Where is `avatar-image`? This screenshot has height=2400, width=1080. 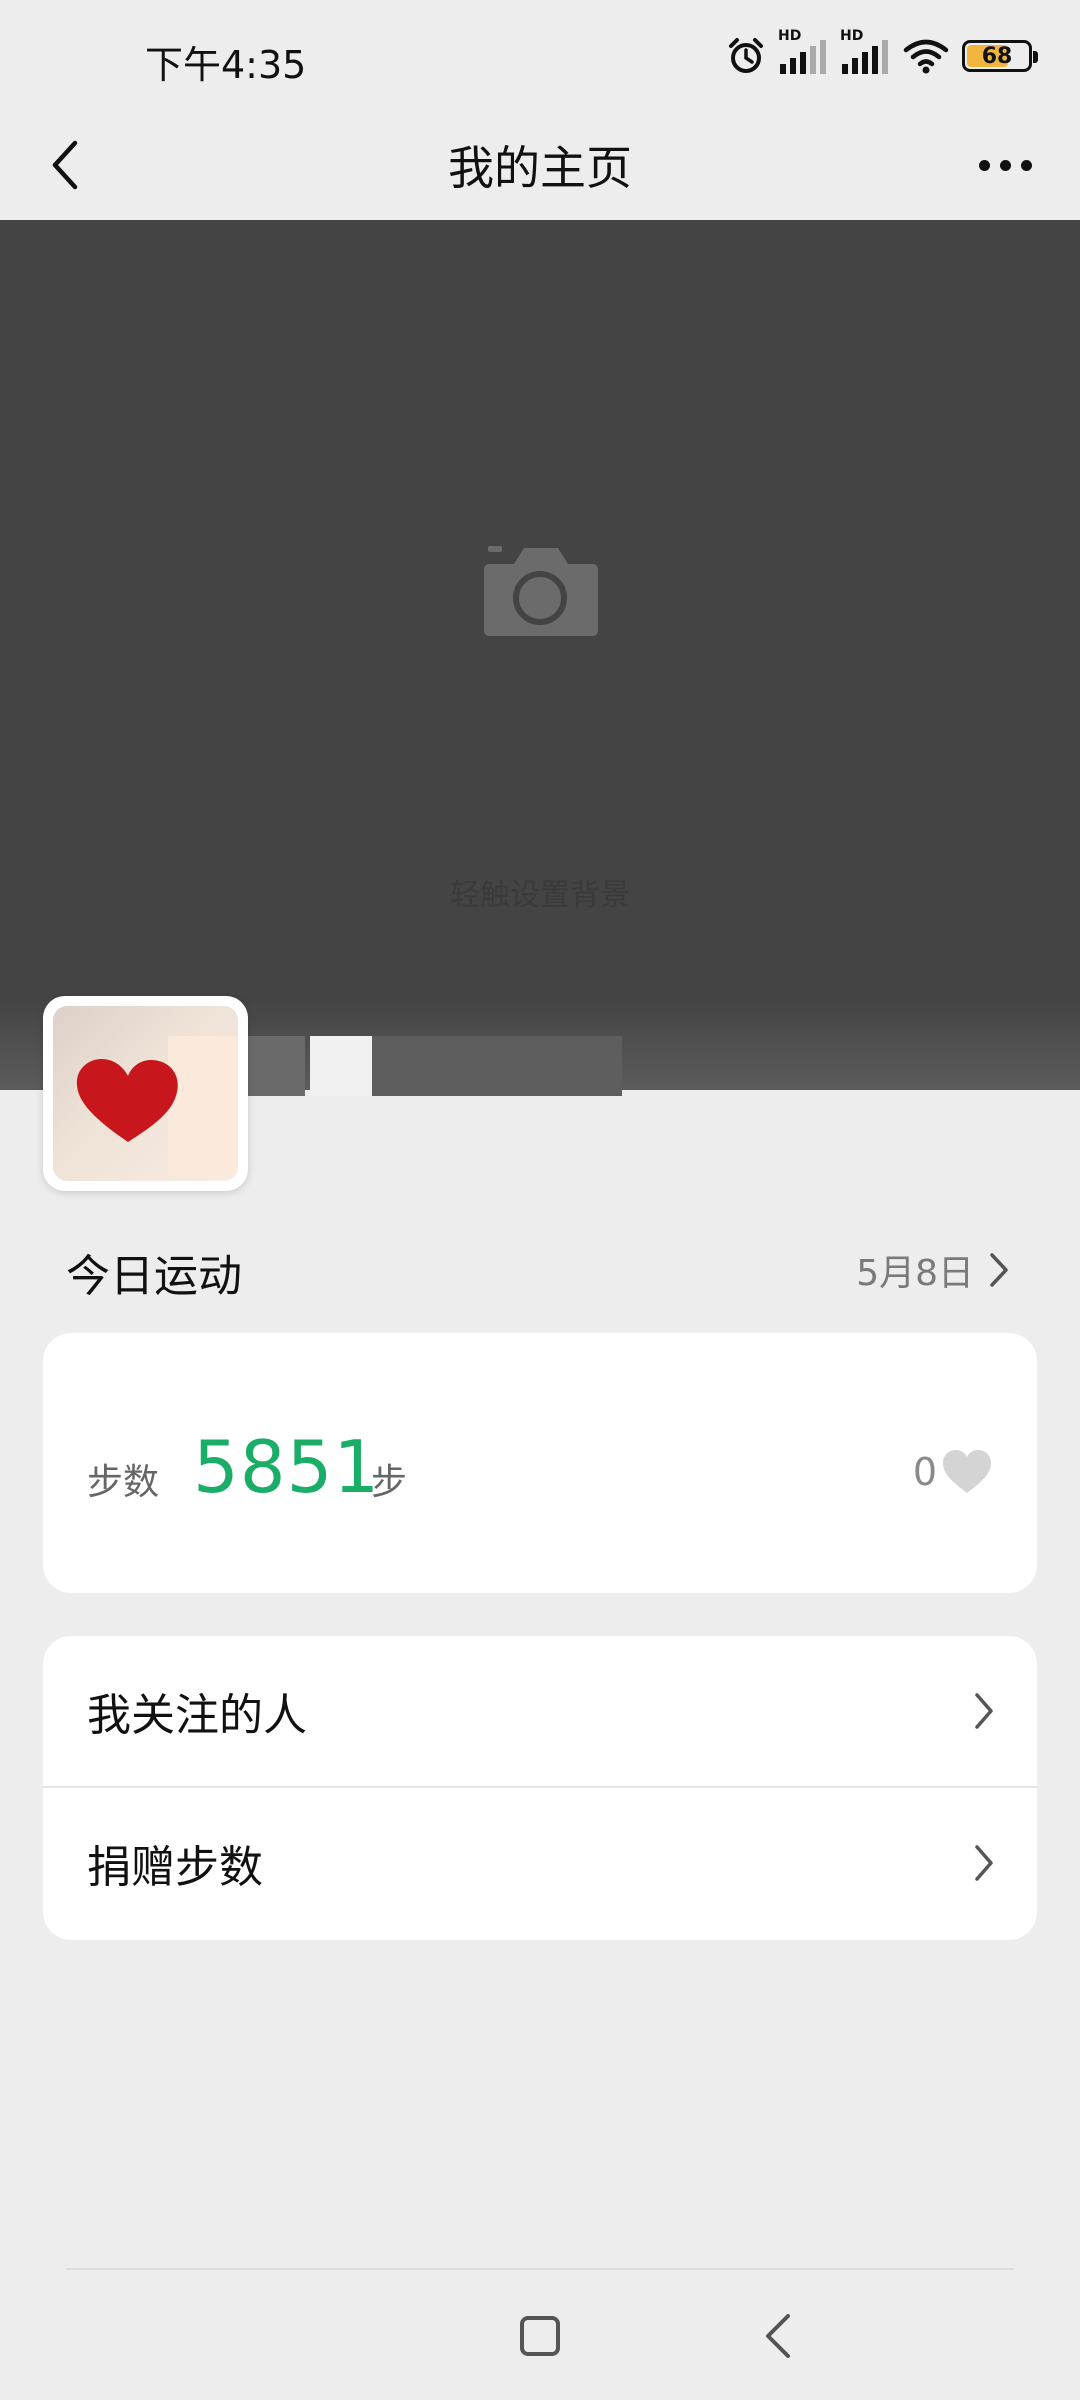
avatar-image is located at coordinates (145, 1093).